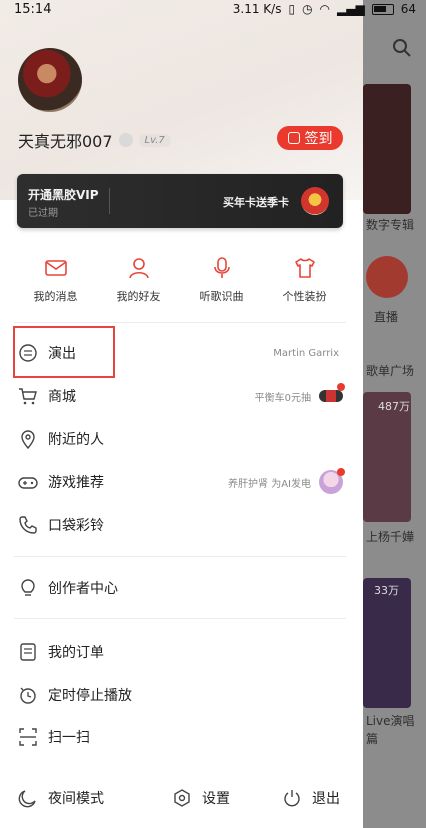 The image size is (426, 828). I want to click on user-info: 天真无邪007 Lv.7, so click(94, 140).